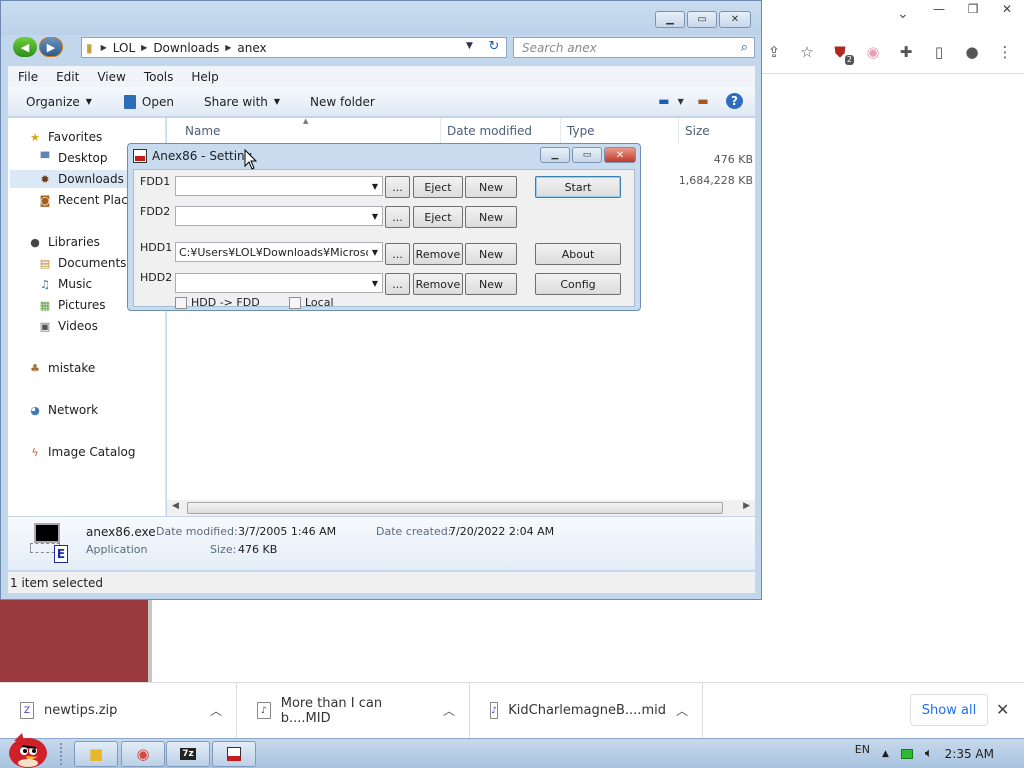 This screenshot has width=1024, height=768. What do you see at coordinates (148, 101) in the screenshot?
I see `open-button: Open` at bounding box center [148, 101].